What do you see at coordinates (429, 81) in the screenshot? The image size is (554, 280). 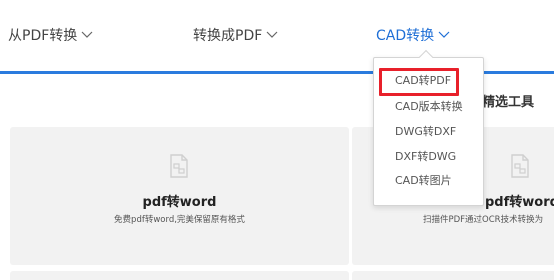 I see `menu-item-cad-to-pdf: CAD转PDF` at bounding box center [429, 81].